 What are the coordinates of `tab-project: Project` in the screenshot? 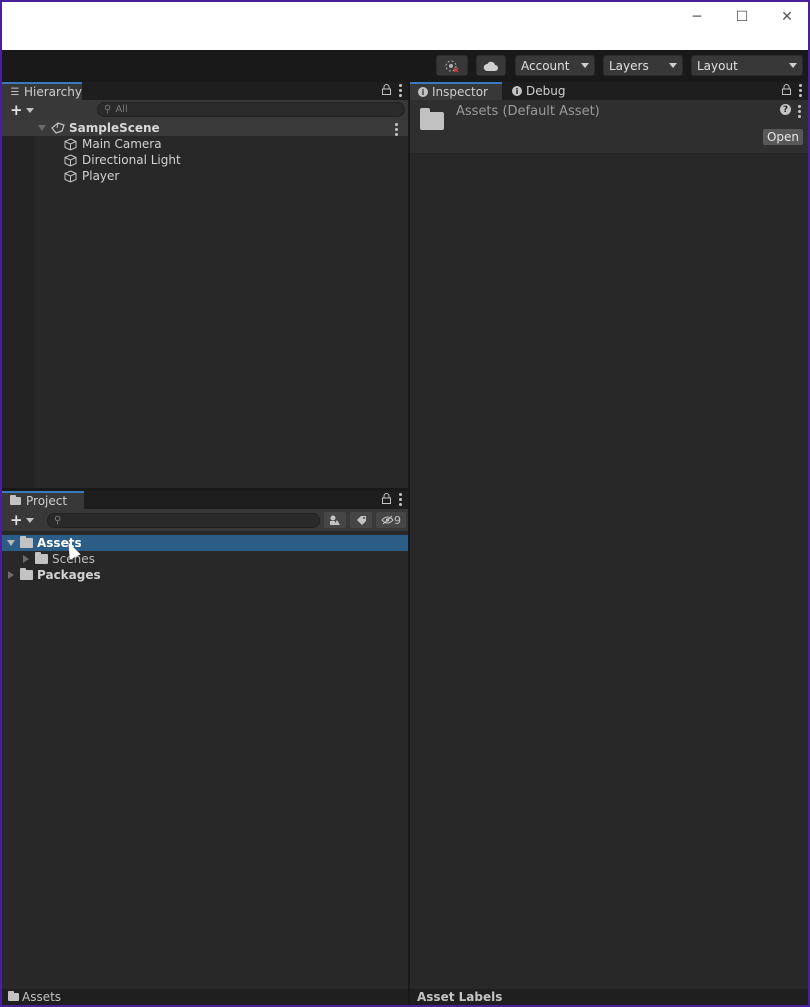 It's located at (43, 500).